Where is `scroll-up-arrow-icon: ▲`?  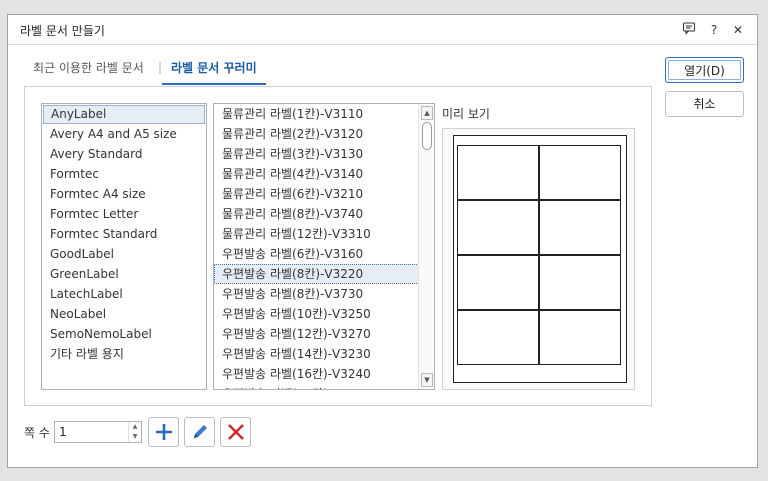 scroll-up-arrow-icon: ▲ is located at coordinates (427, 113).